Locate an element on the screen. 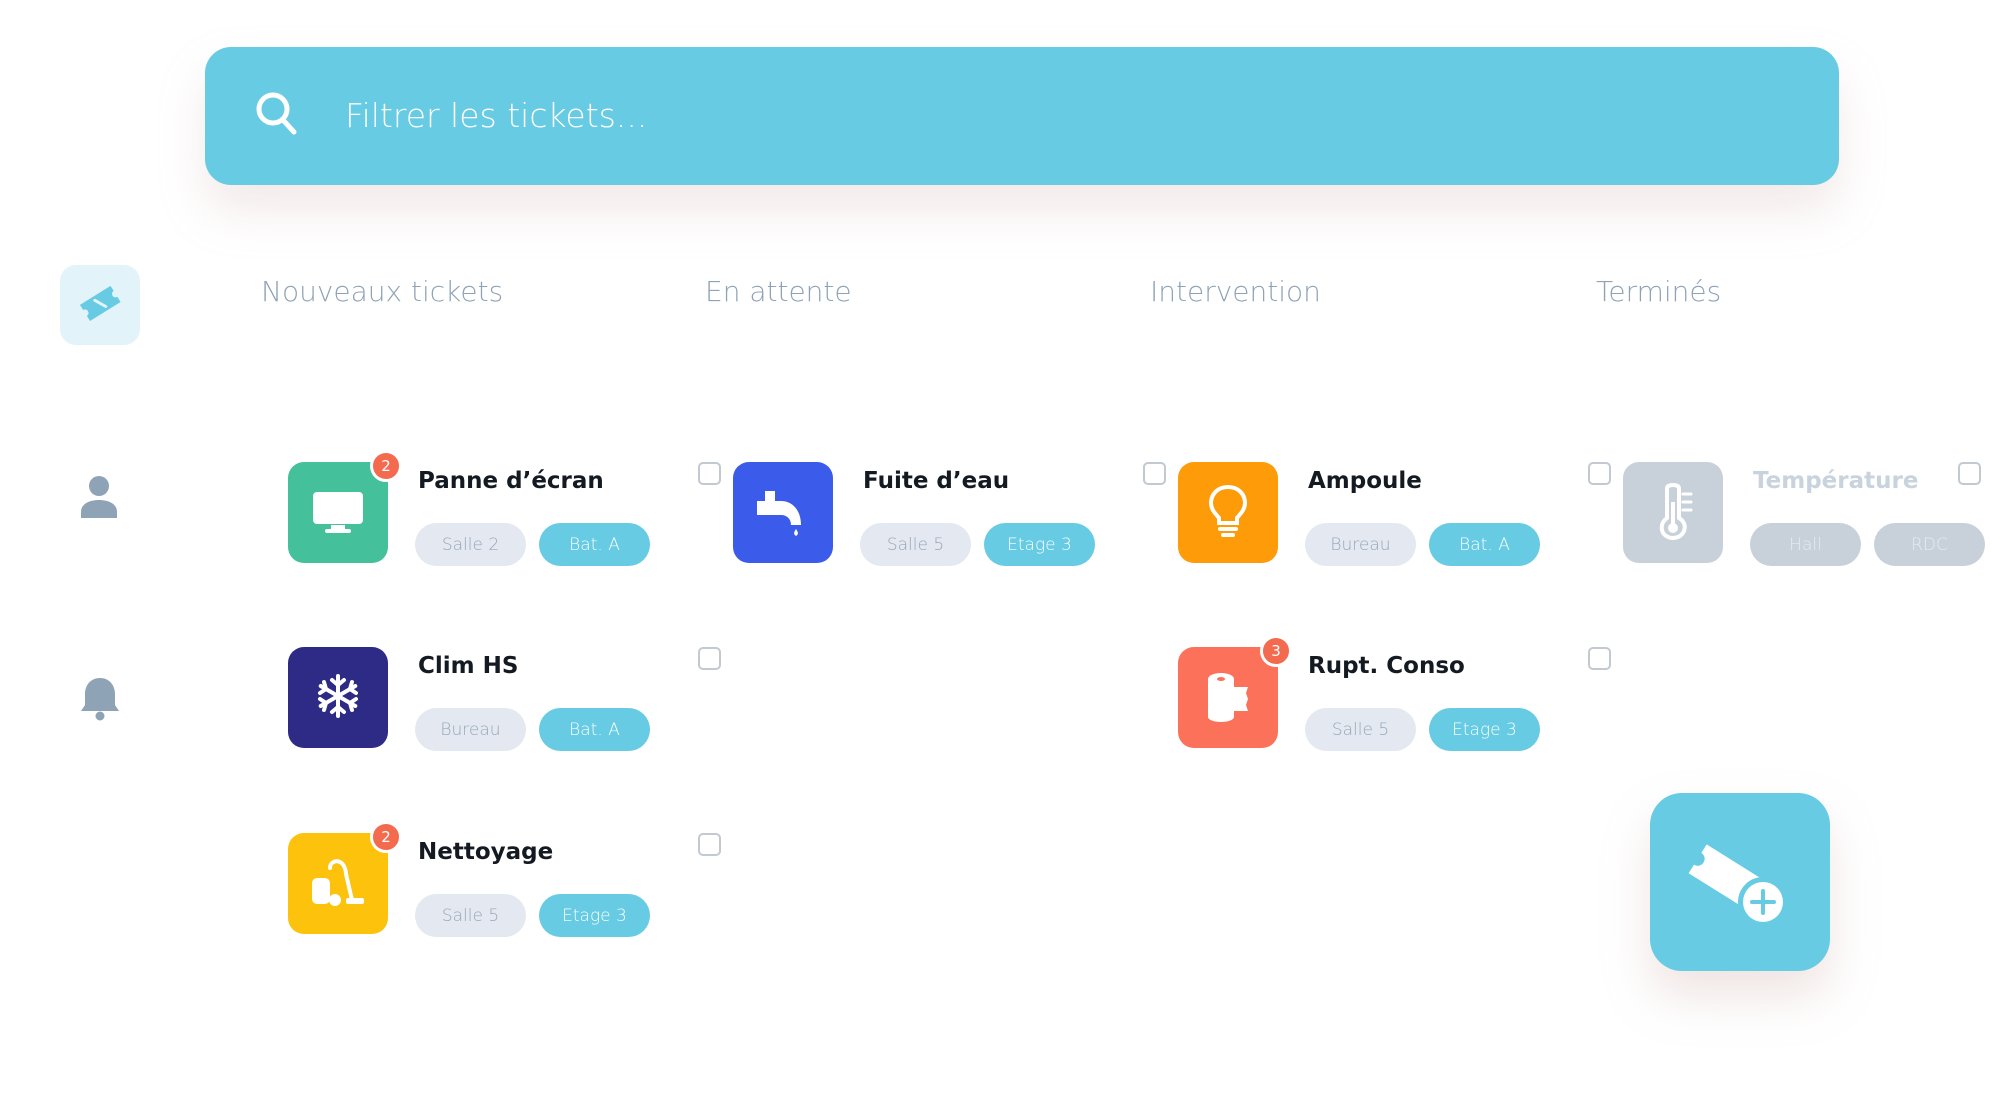  add-ticket-icon is located at coordinates (1740, 882).